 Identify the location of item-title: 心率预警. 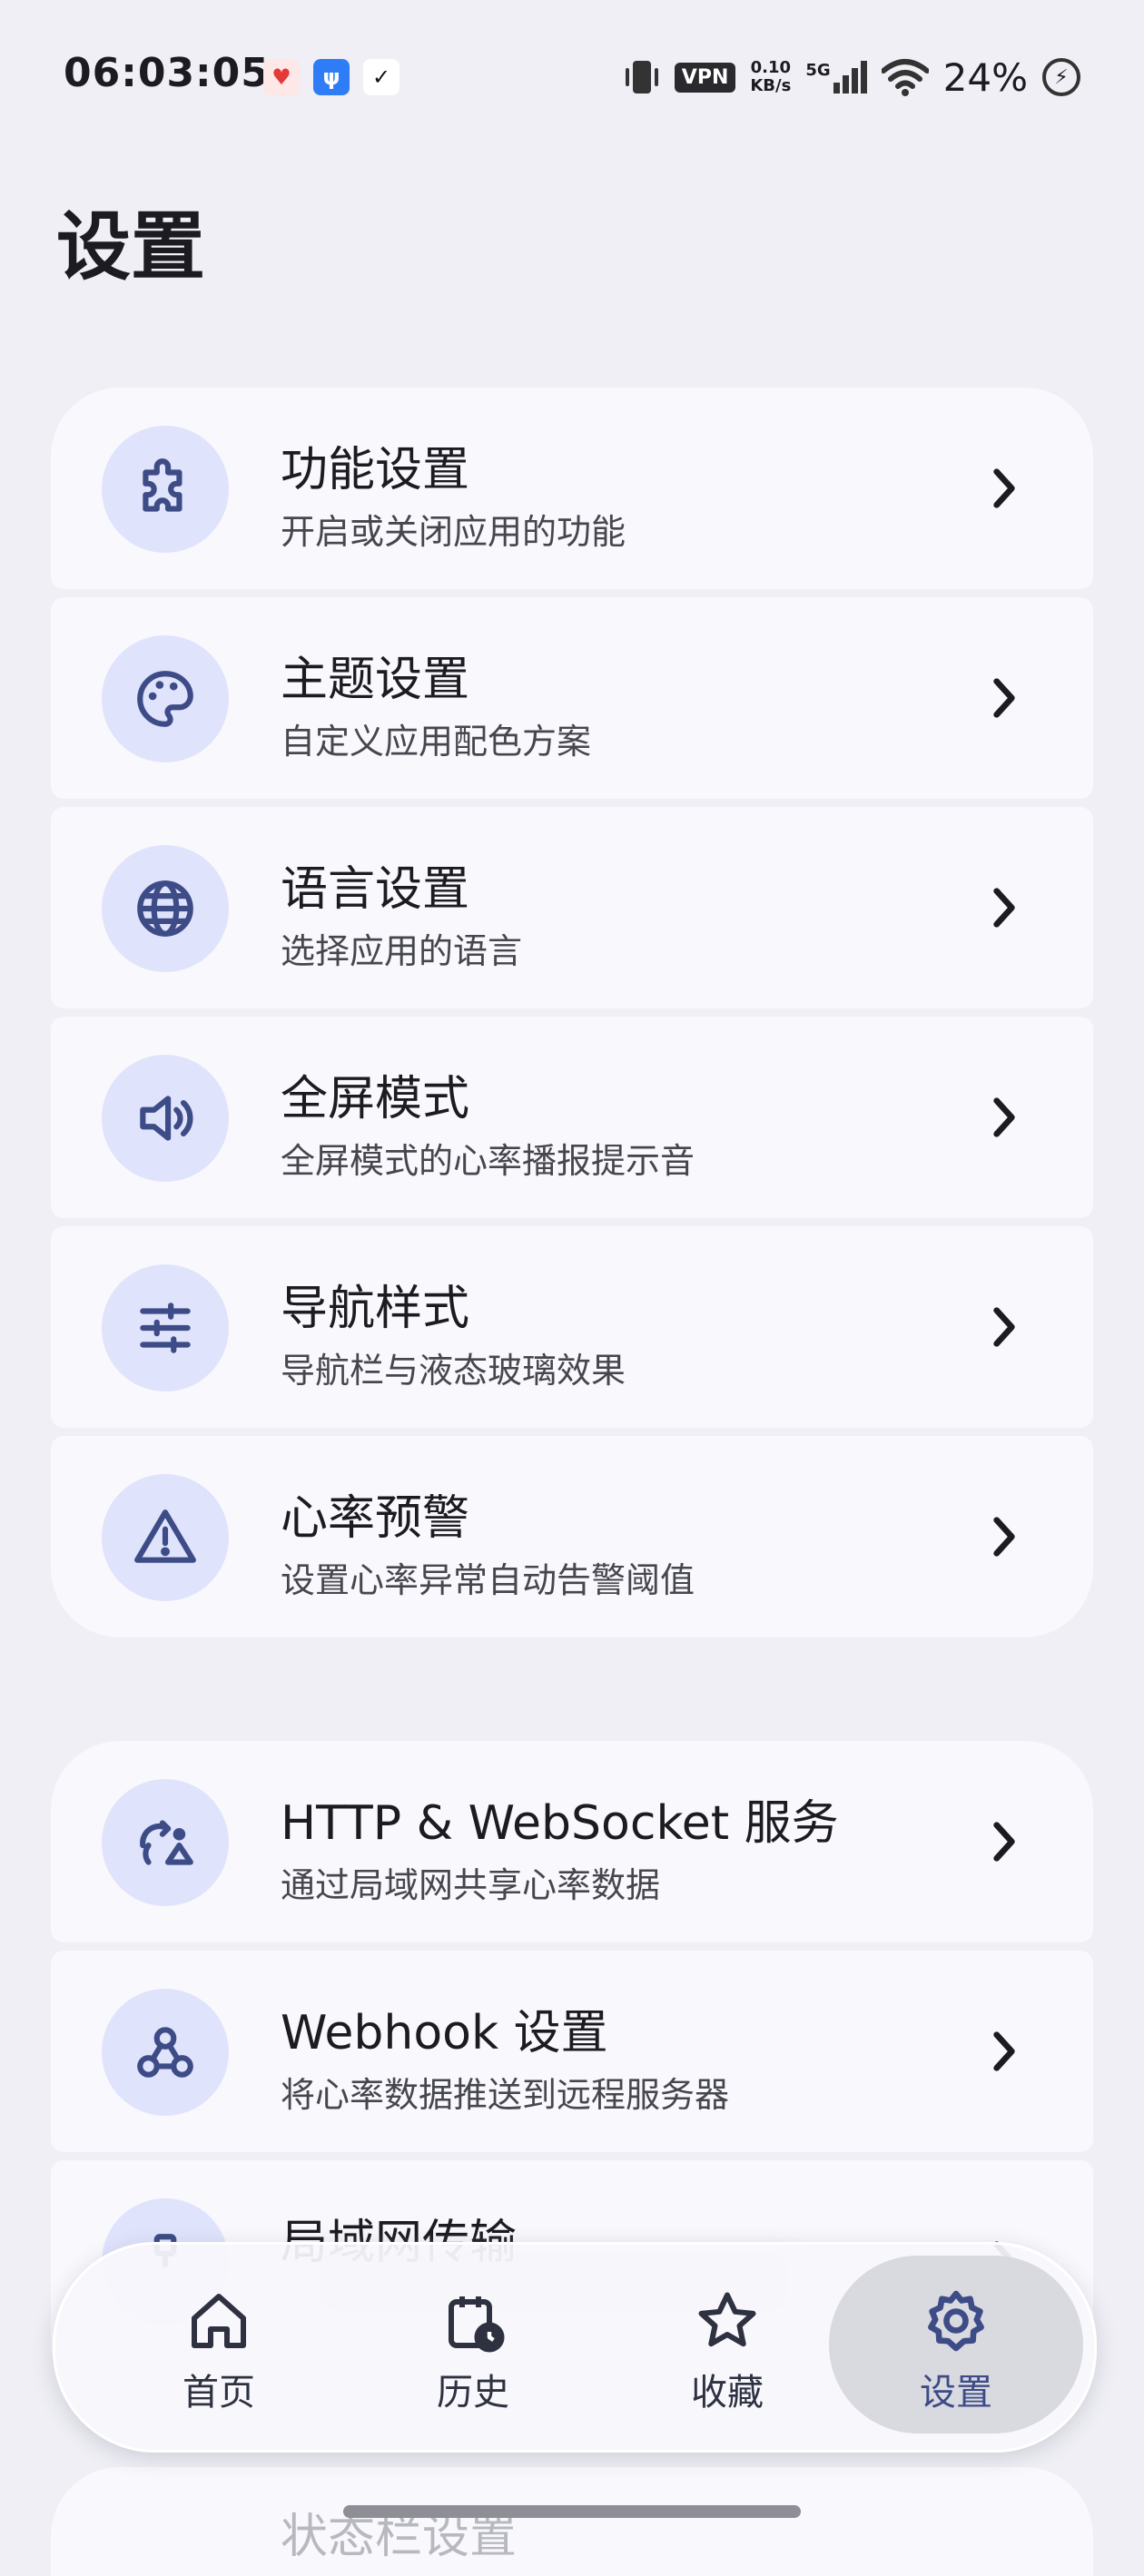
(375, 1518).